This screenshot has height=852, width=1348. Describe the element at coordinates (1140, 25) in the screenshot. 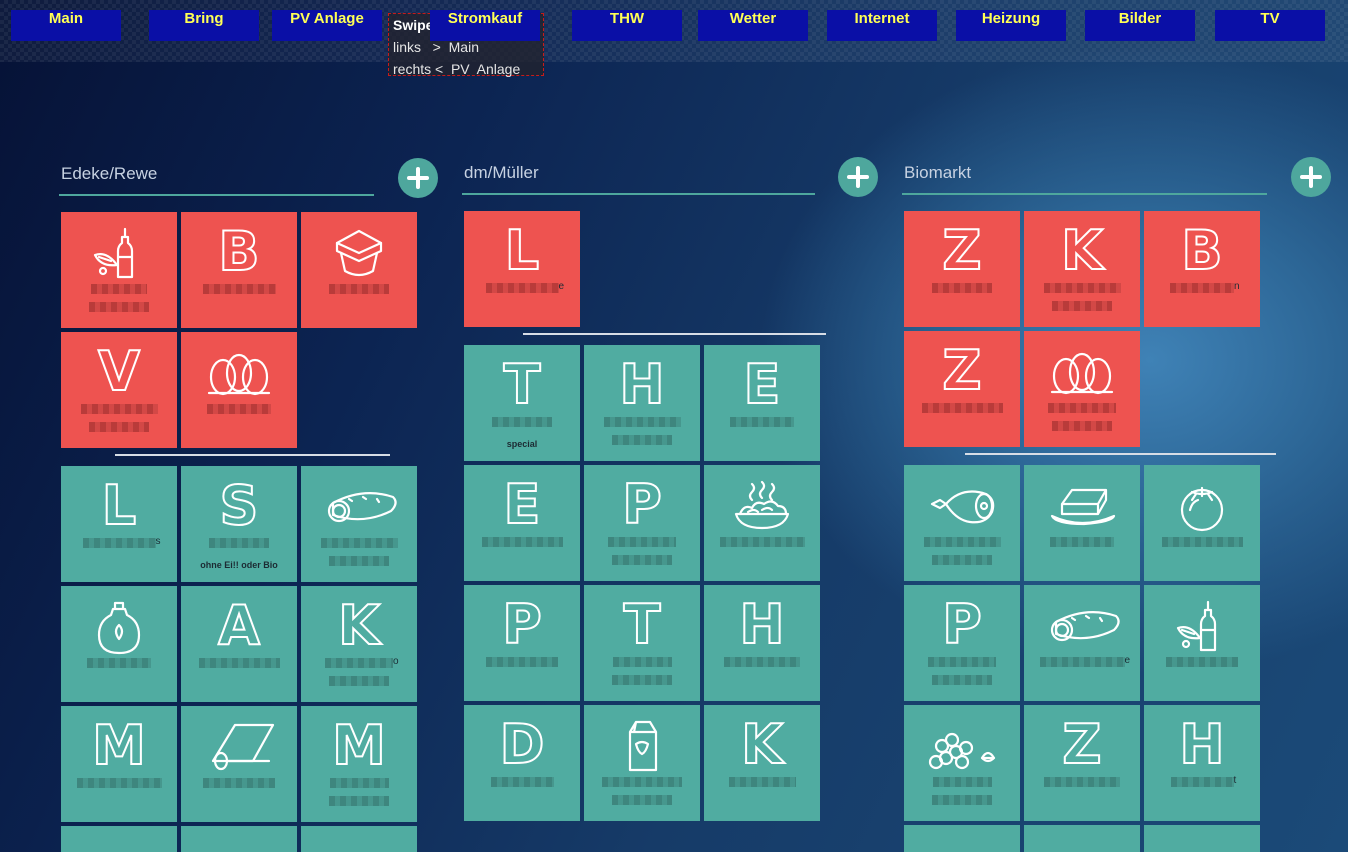

I see `nav-bilder-button: Bilder` at that location.